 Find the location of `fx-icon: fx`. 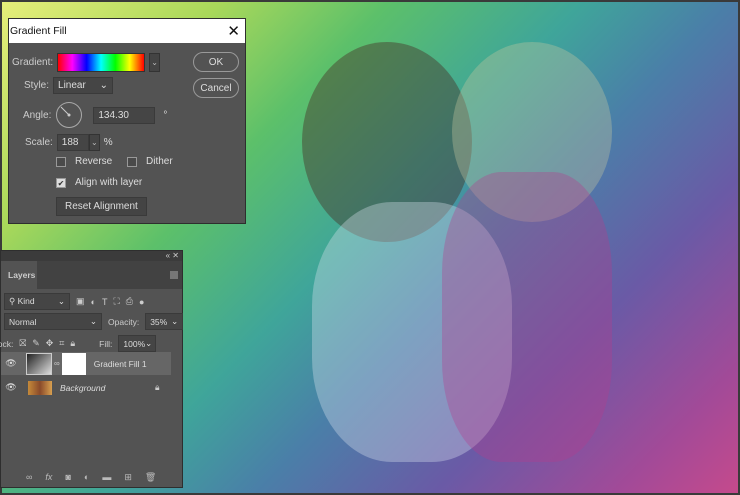

fx-icon: fx is located at coordinates (48, 477).